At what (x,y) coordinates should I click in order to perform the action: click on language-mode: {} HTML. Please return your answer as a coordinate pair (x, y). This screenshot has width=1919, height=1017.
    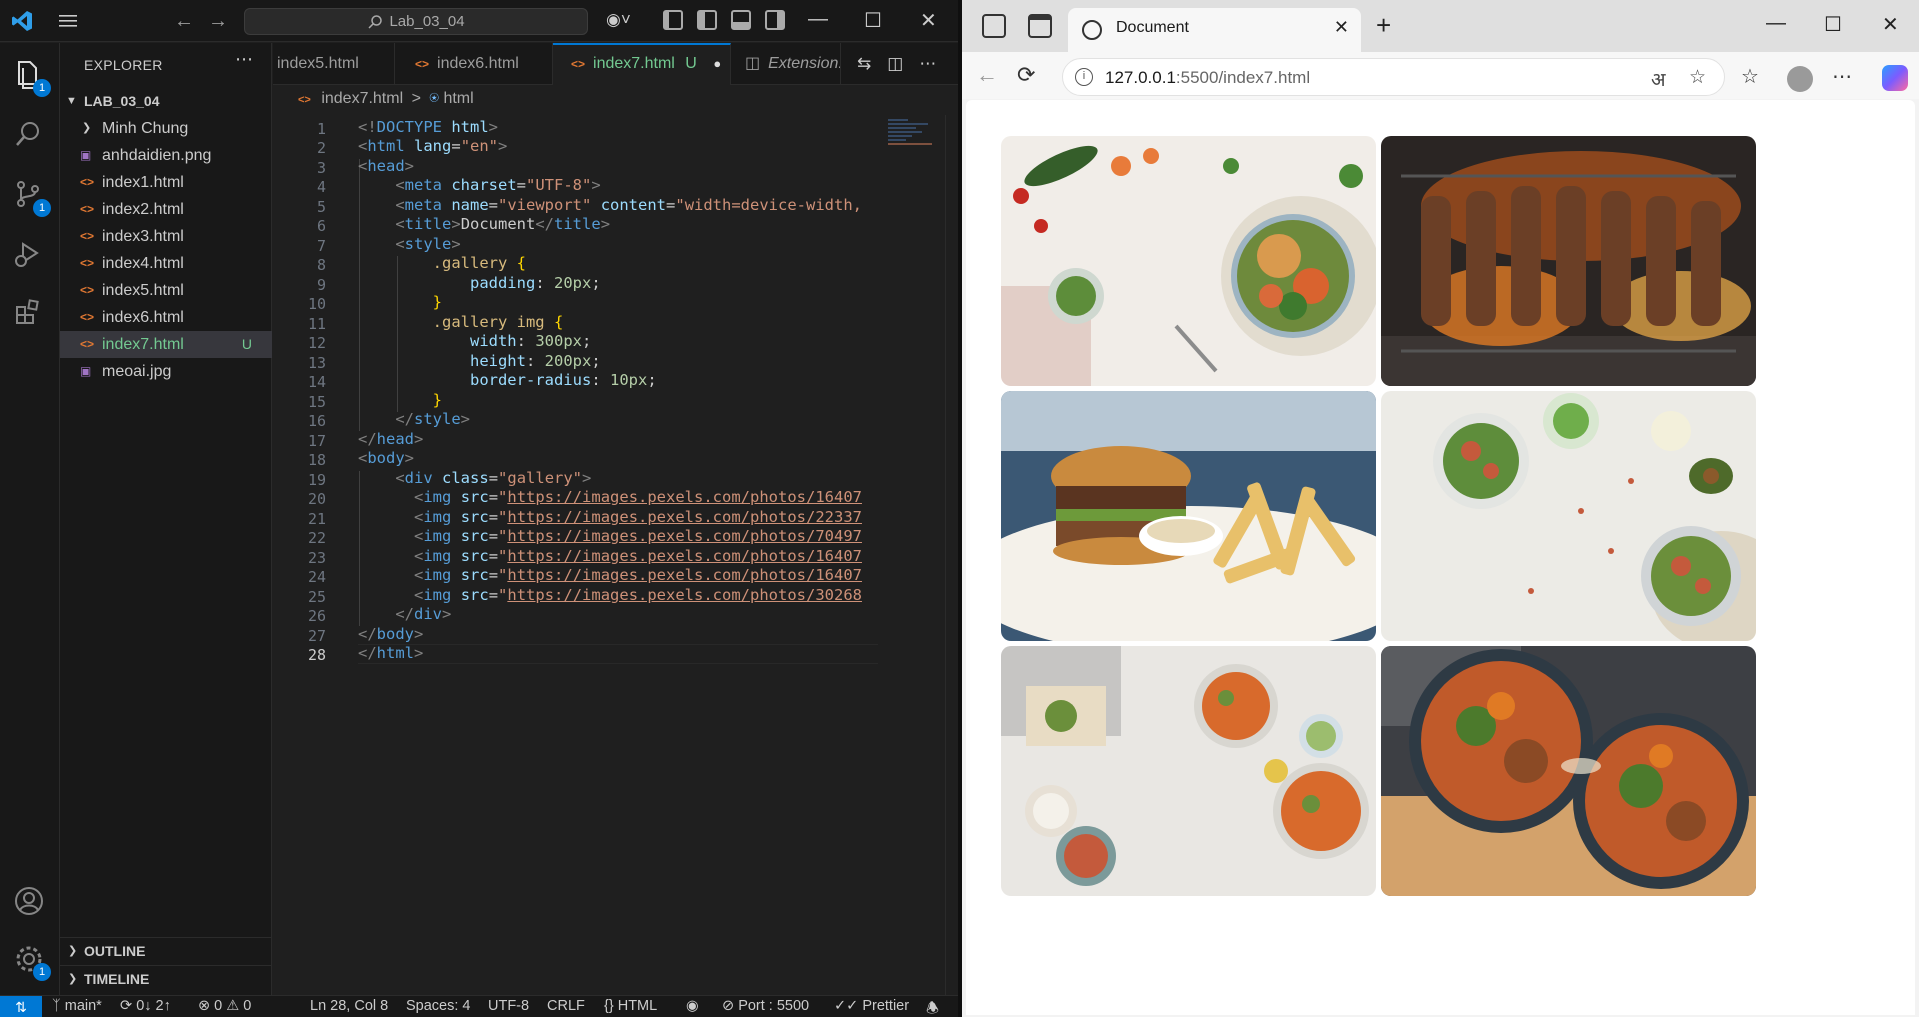
    Looking at the image, I should click on (630, 1006).